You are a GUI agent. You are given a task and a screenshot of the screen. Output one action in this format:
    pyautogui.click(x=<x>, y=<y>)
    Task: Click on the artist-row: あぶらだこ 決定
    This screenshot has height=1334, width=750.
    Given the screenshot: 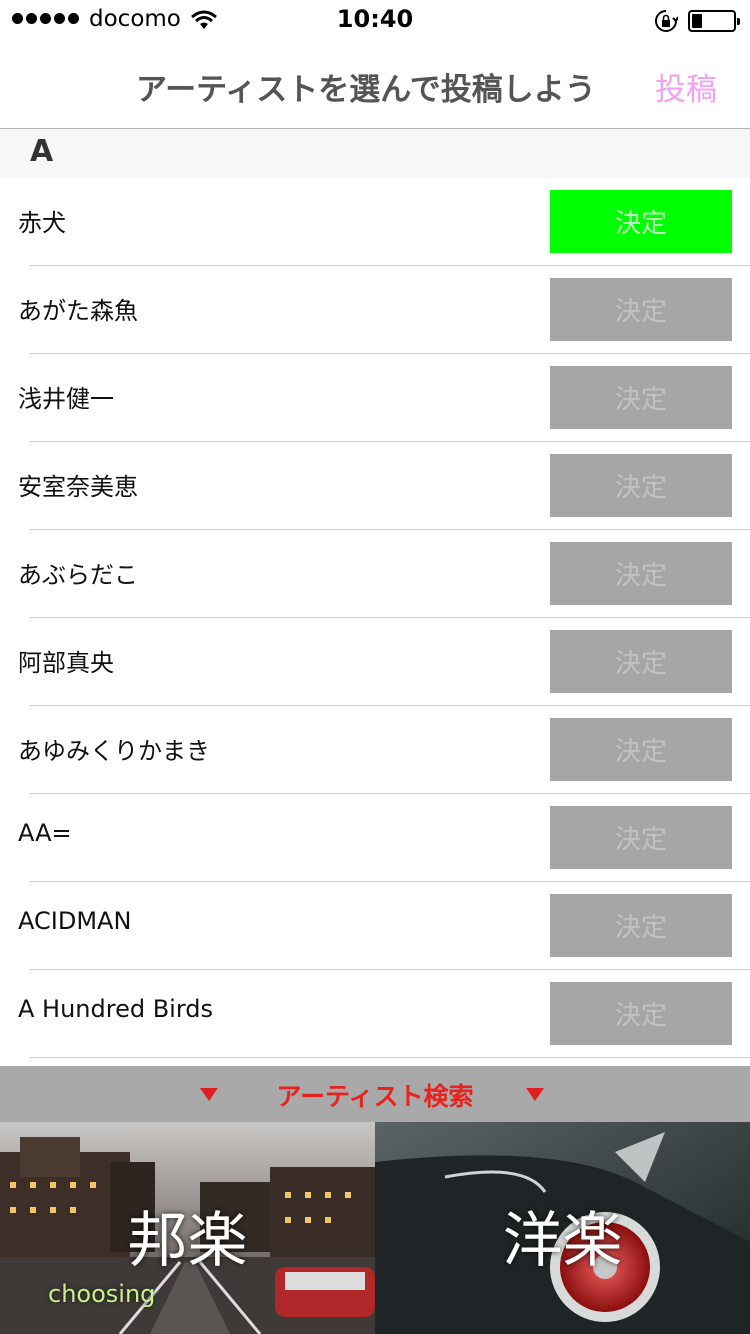 What is the action you would take?
    pyautogui.click(x=375, y=574)
    